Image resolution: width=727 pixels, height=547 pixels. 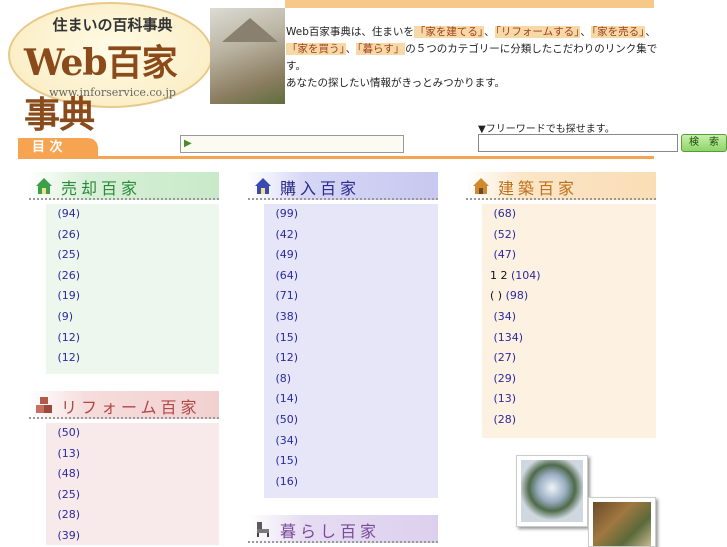 I want to click on site-logo: 住まいの百科事典 Web百家事典 www.inforservice.co.jp, so click(x=110, y=69).